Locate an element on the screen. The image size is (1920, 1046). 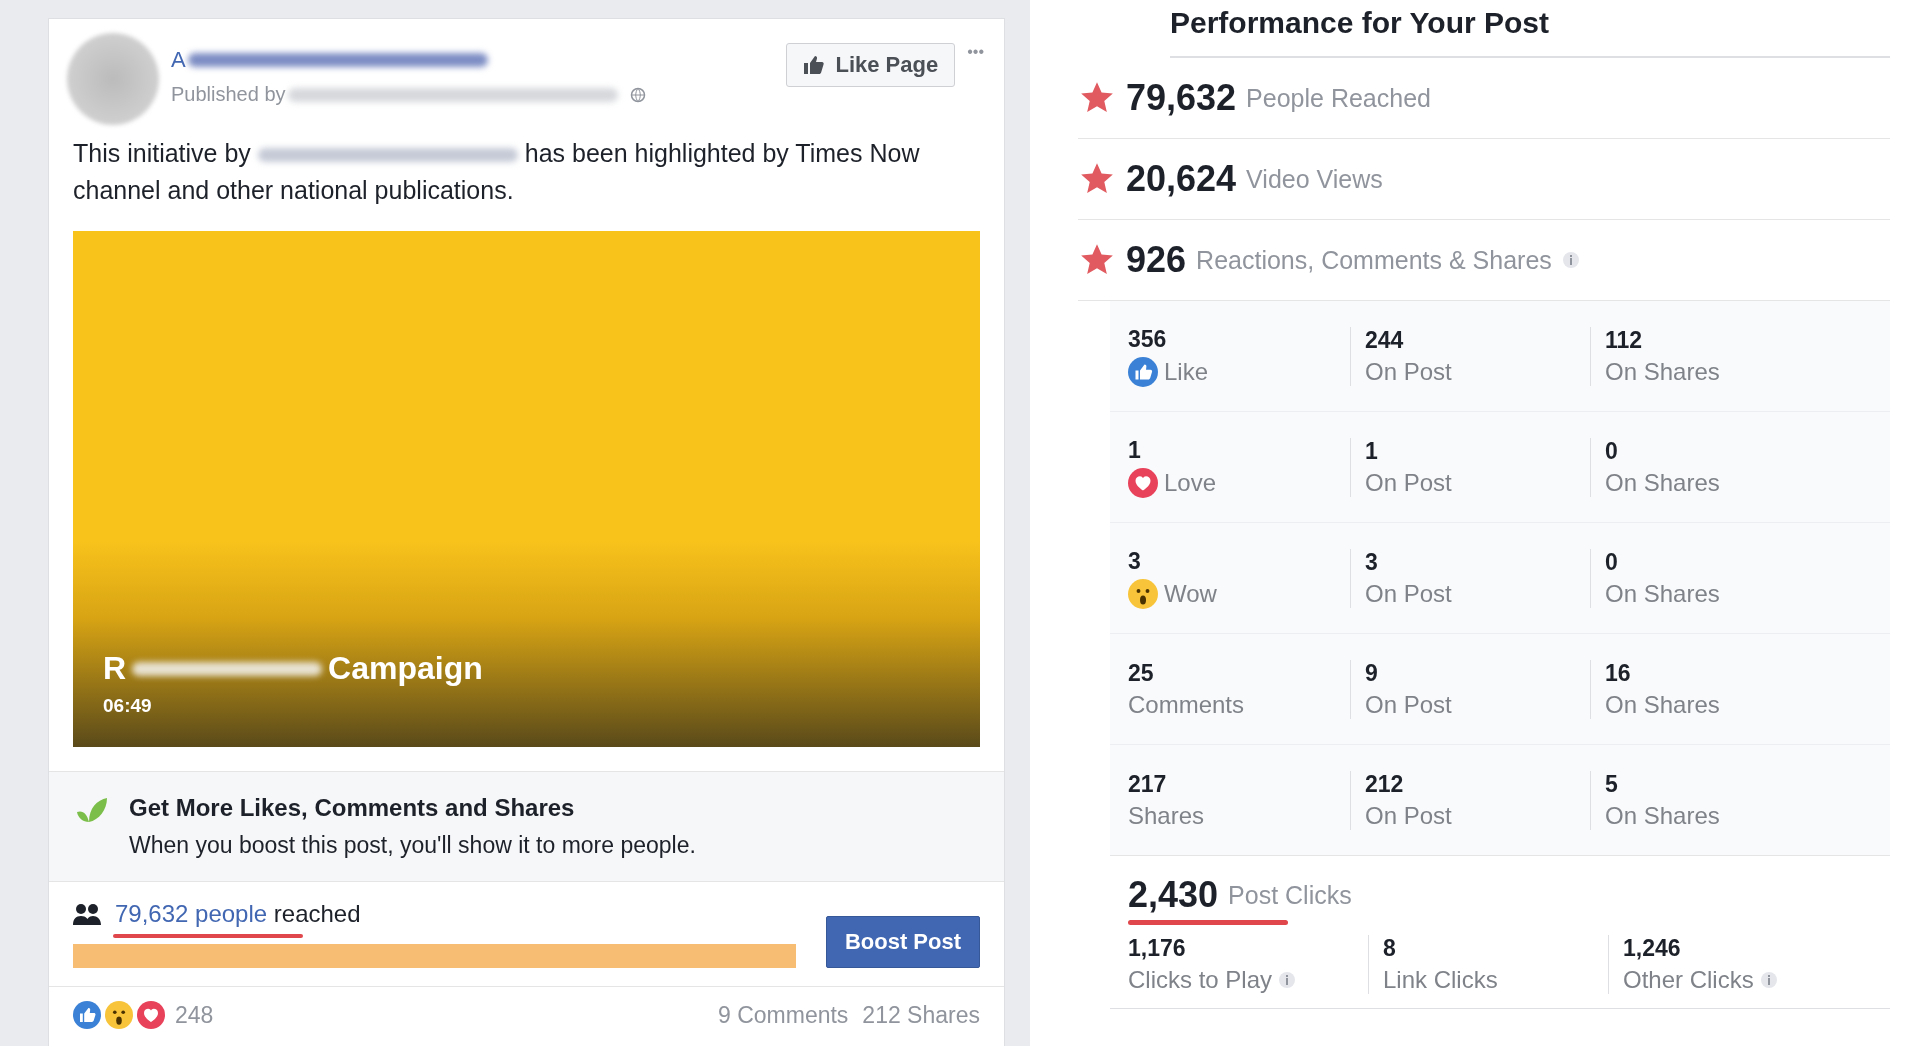
post-text: This initiative by has been highlighted by Times Now channel and other national publications. is located at coordinates (497, 172).